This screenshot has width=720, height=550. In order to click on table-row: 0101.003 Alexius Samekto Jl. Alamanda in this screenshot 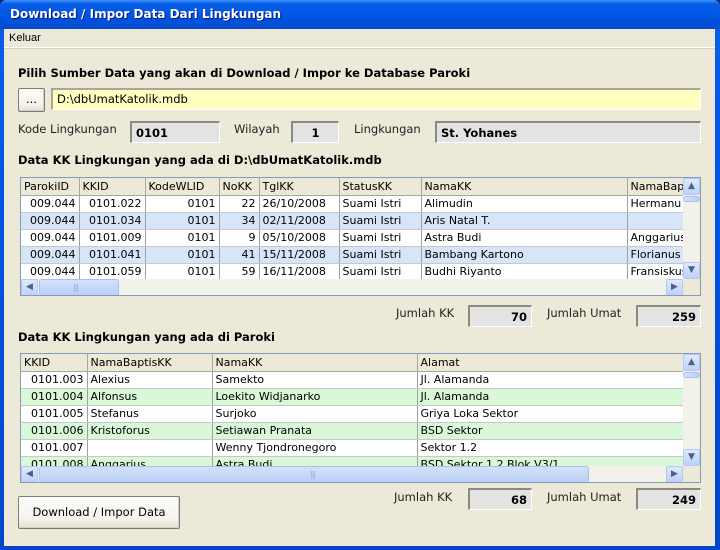, I will do `click(352, 380)`.